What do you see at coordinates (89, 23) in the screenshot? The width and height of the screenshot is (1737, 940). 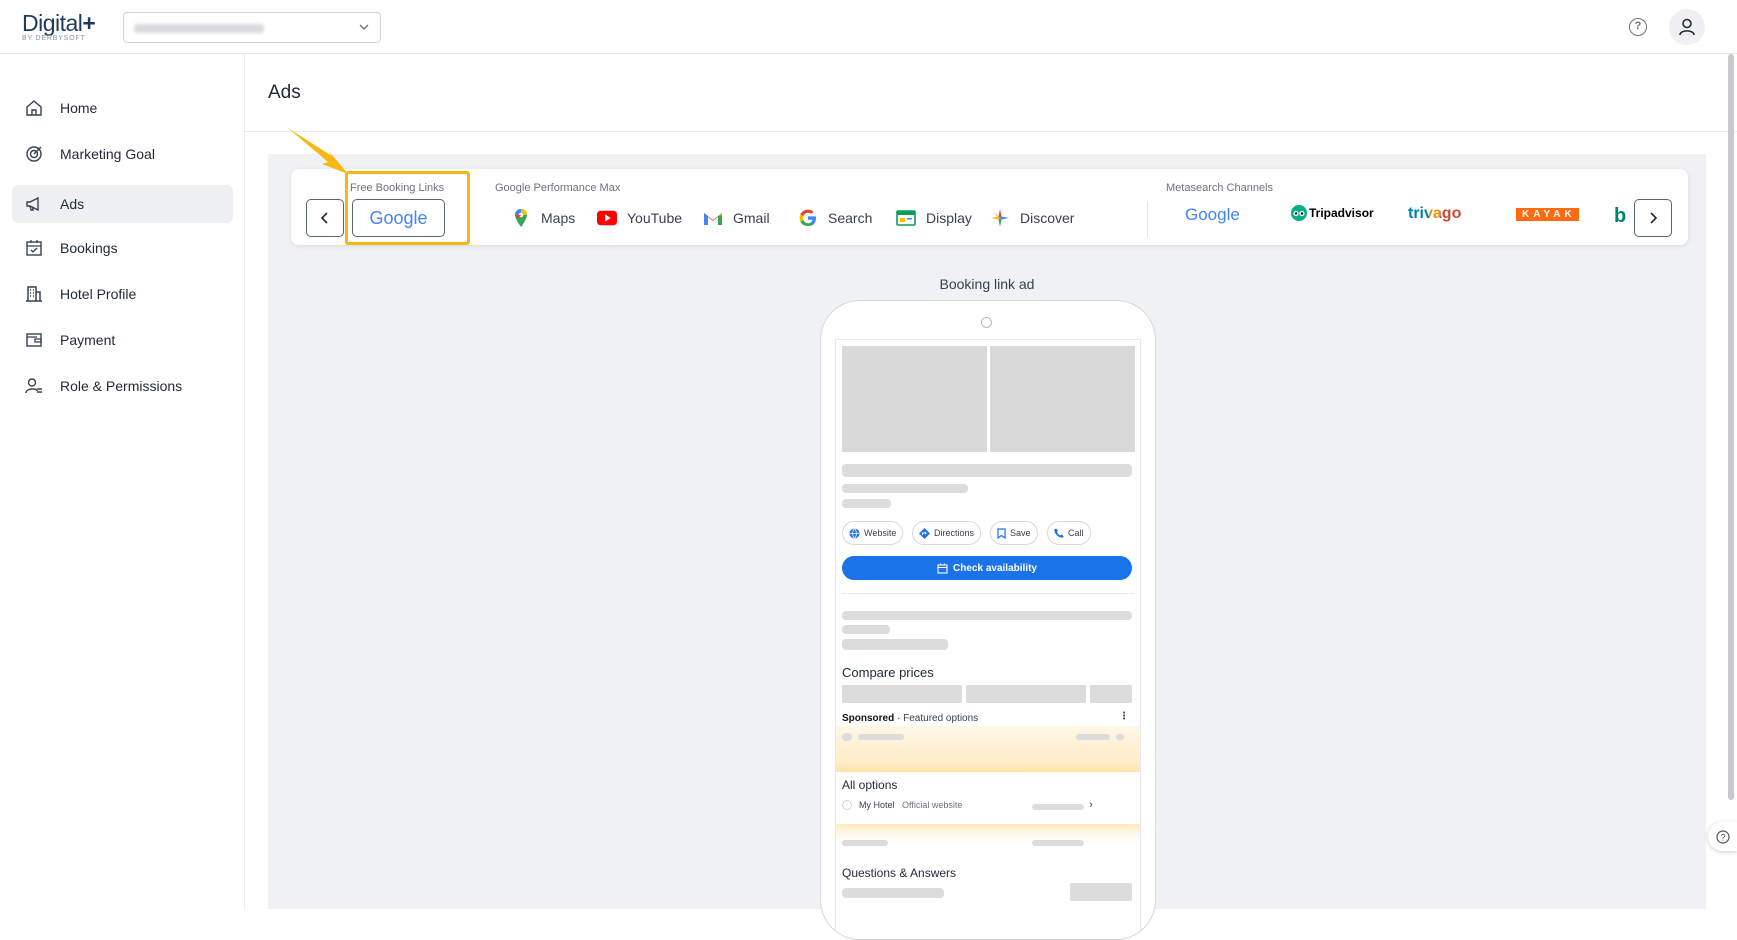 I see `brand-plus: +` at bounding box center [89, 23].